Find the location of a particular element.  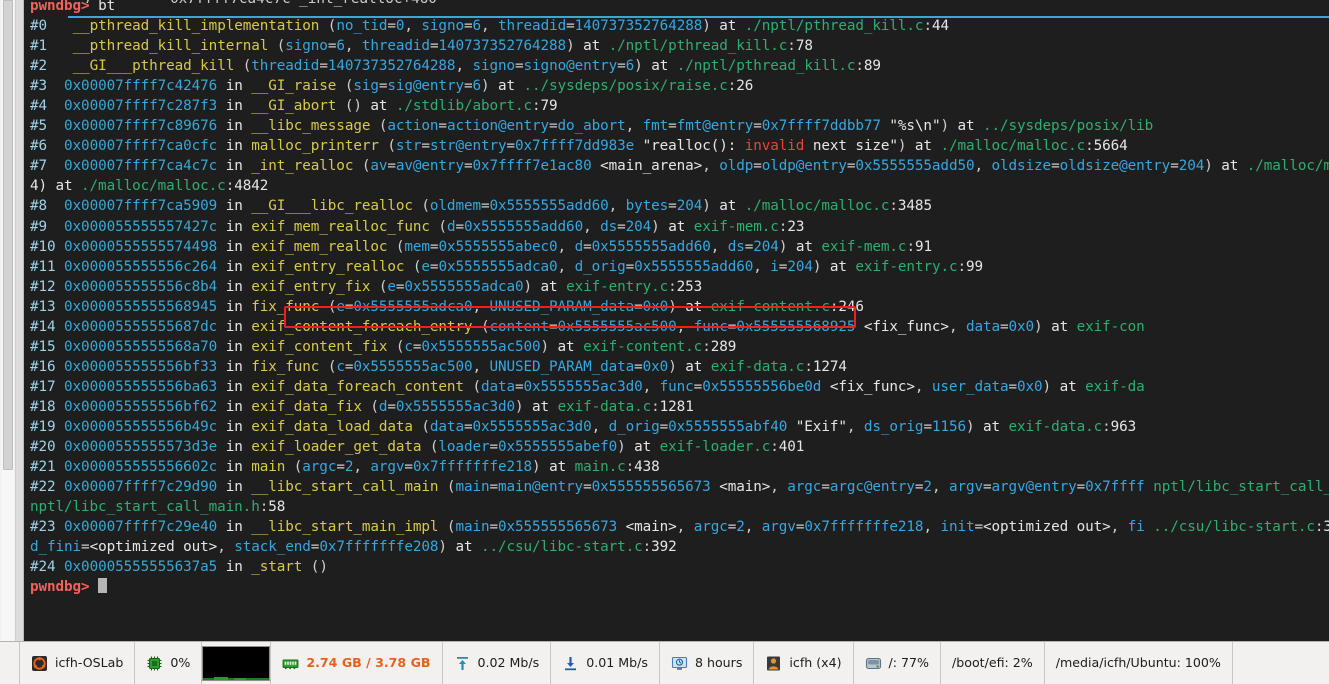

backtrace-frame-22-cont: nptl/libc_start_call_main.h:58 is located at coordinates (158, 507).